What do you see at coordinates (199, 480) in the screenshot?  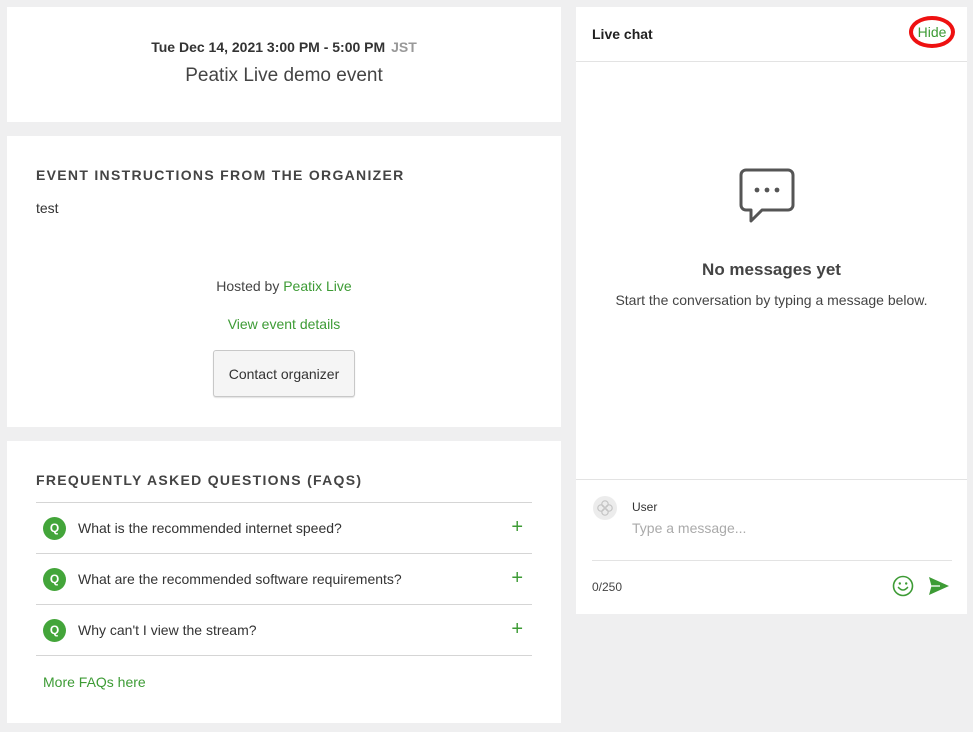 I see `faq-heading: FREQUENTLY ASKED QUESTIONS (FAQS)` at bounding box center [199, 480].